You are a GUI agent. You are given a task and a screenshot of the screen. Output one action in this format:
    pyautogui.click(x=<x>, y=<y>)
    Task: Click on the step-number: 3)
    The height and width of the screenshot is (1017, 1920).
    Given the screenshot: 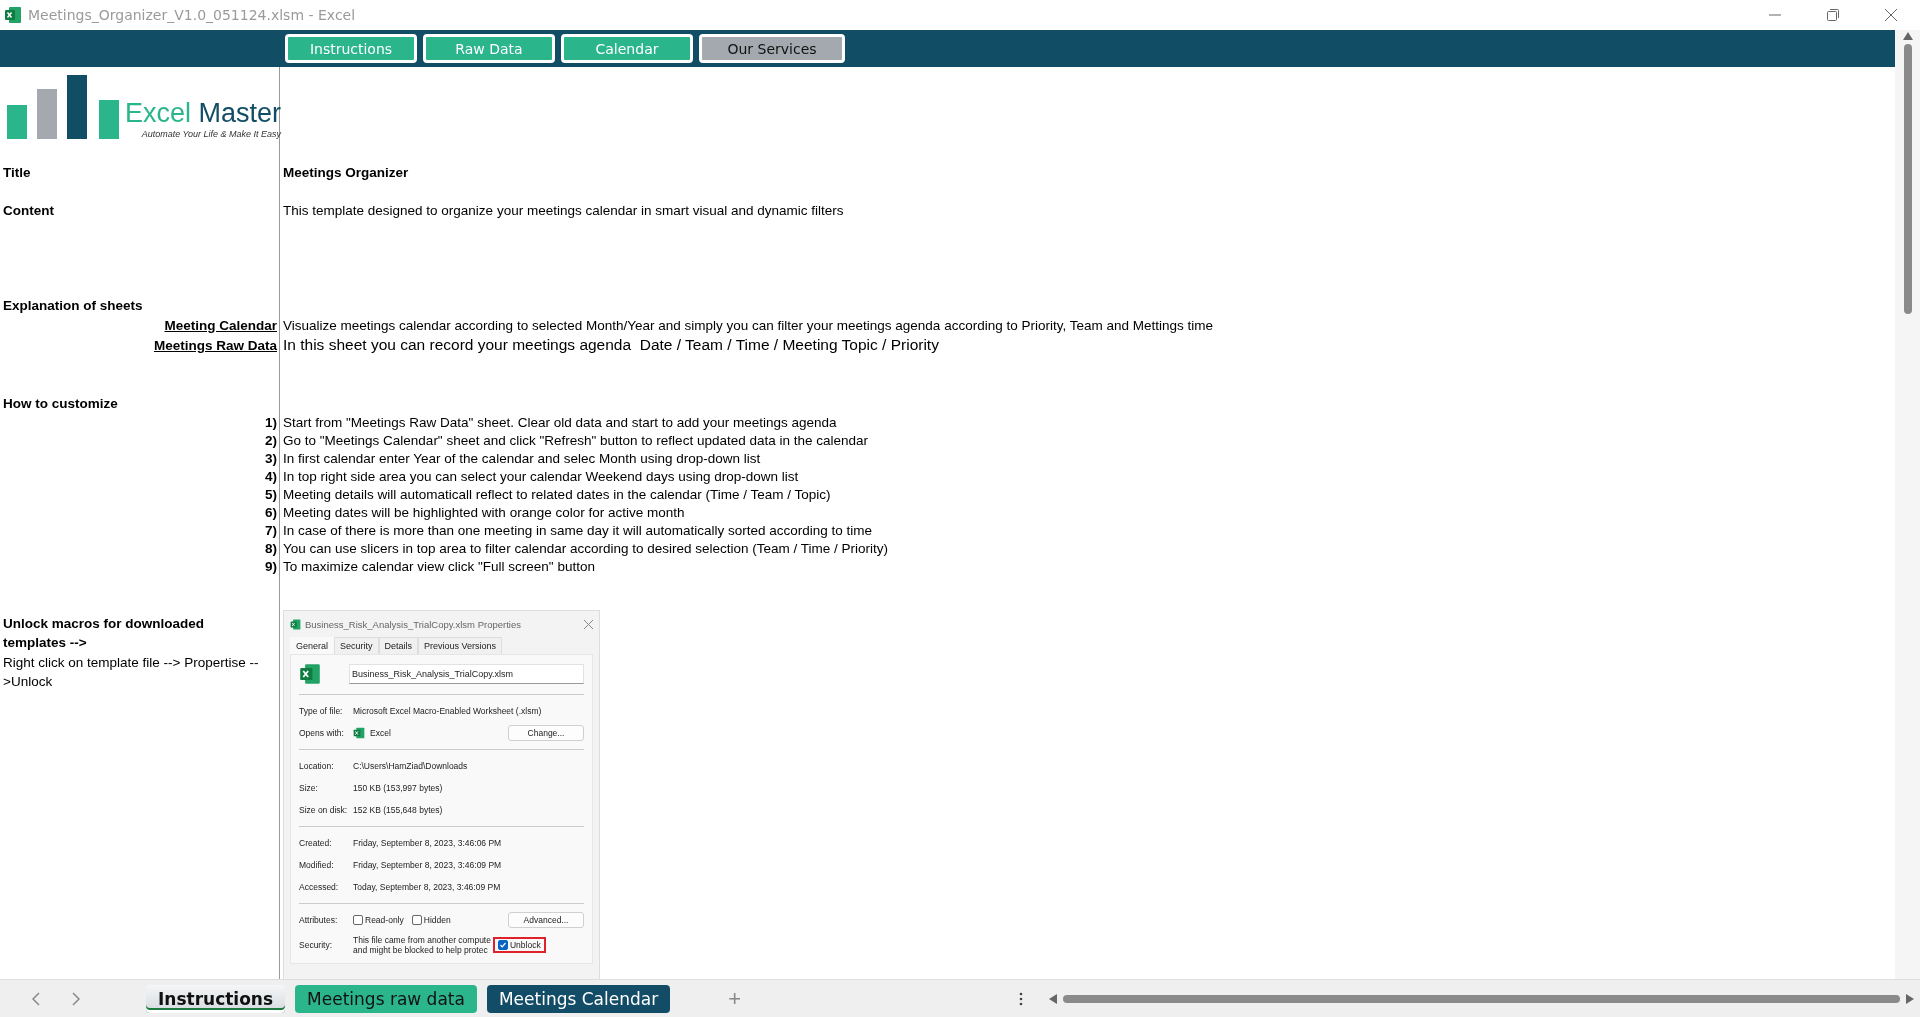 What is the action you would take?
    pyautogui.click(x=271, y=458)
    